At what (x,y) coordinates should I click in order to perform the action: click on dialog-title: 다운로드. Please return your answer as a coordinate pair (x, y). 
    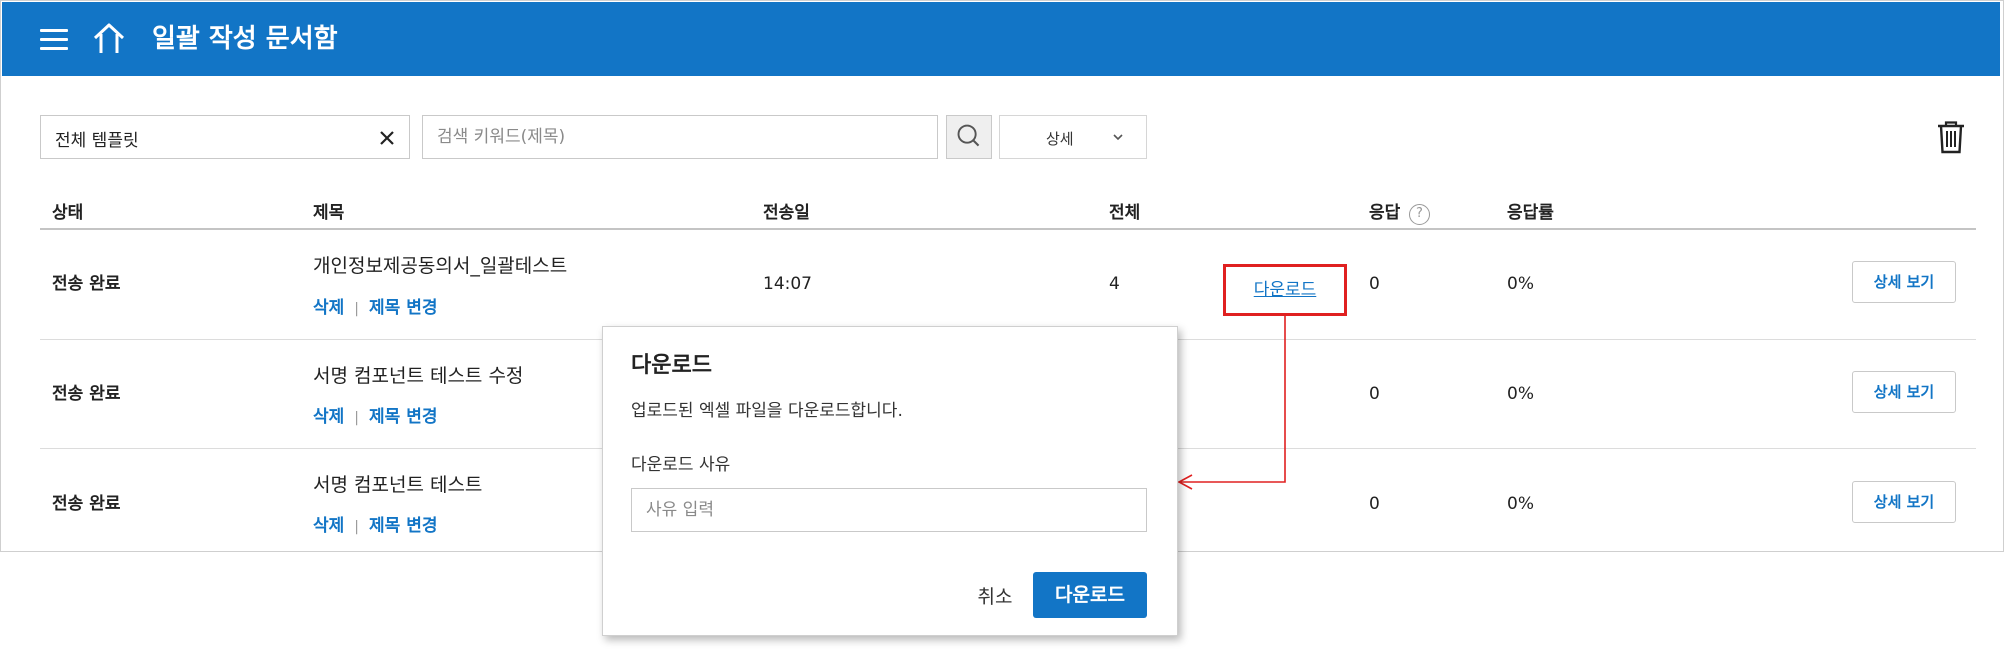
    Looking at the image, I should click on (671, 365).